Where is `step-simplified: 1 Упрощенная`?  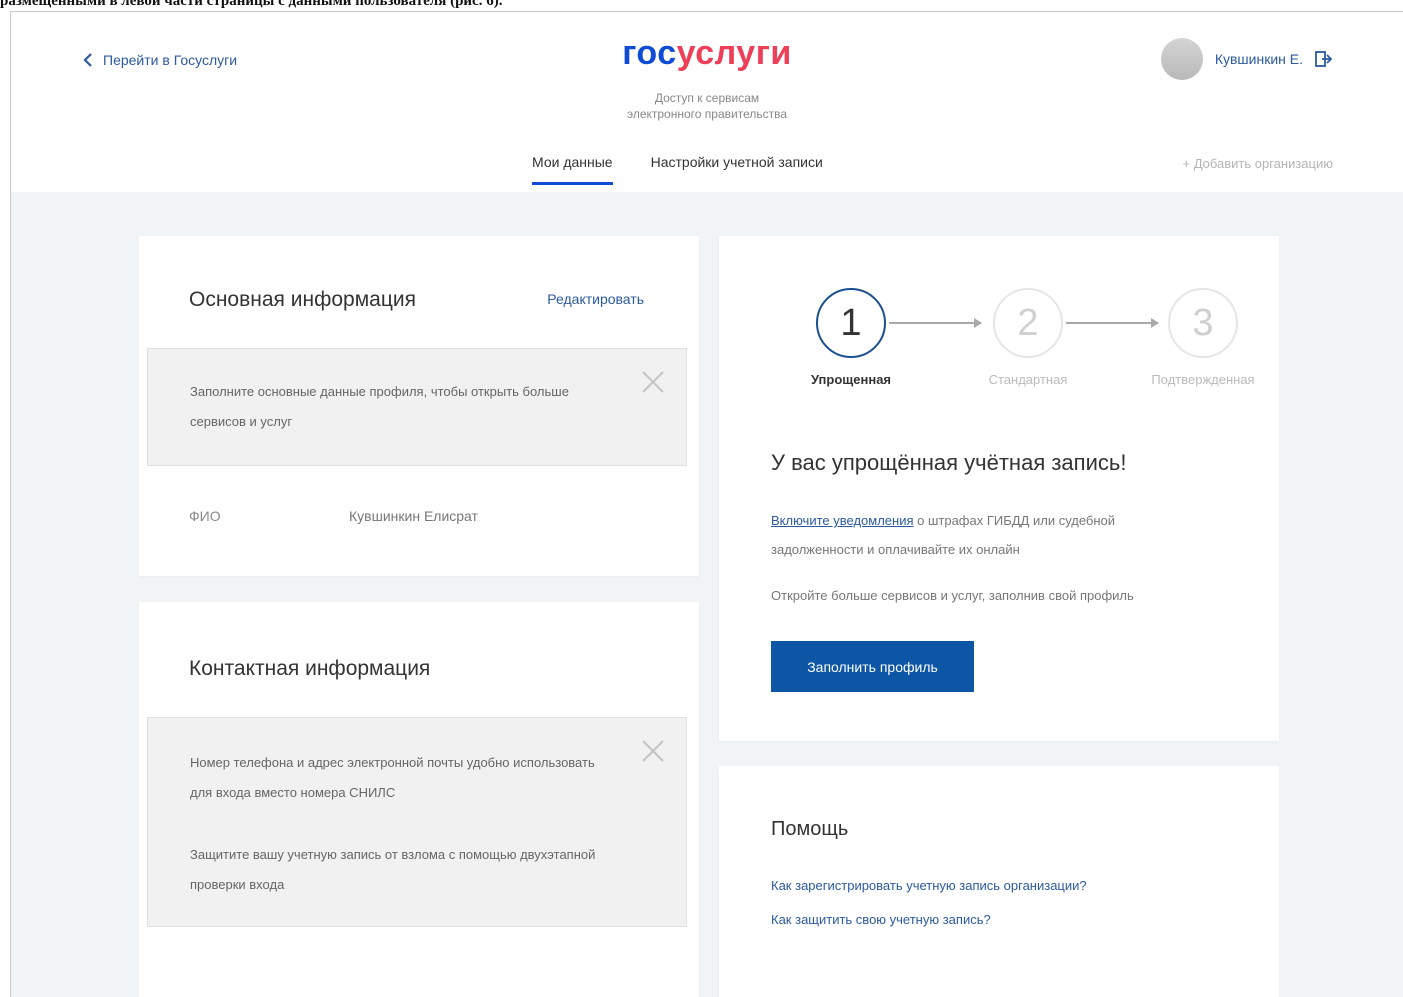
step-simplified: 1 Упрощенная is located at coordinates (851, 337).